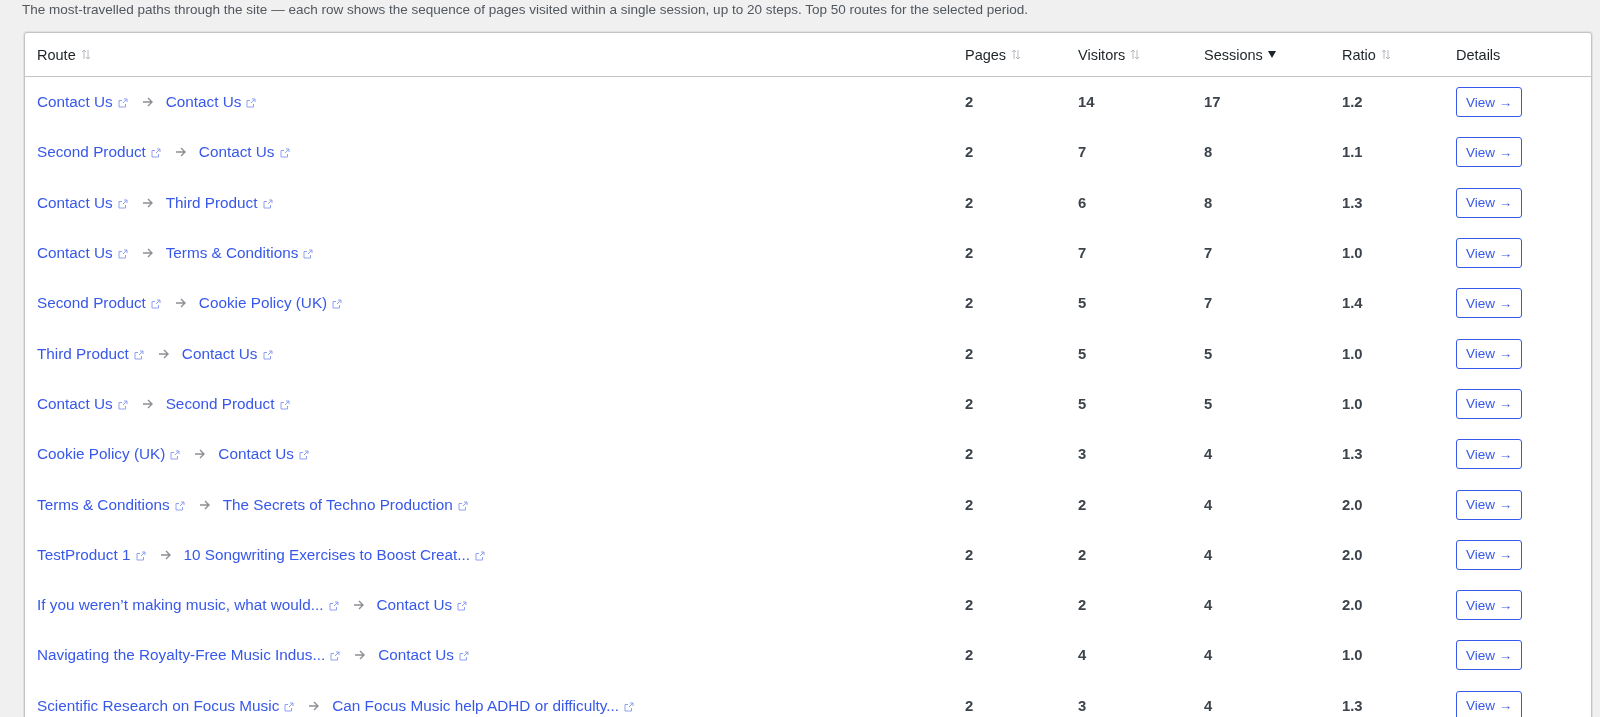 The height and width of the screenshot is (717, 1600). Describe the element at coordinates (337, 504) in the screenshot. I see `page-link: The Secrets of Techno Production` at that location.